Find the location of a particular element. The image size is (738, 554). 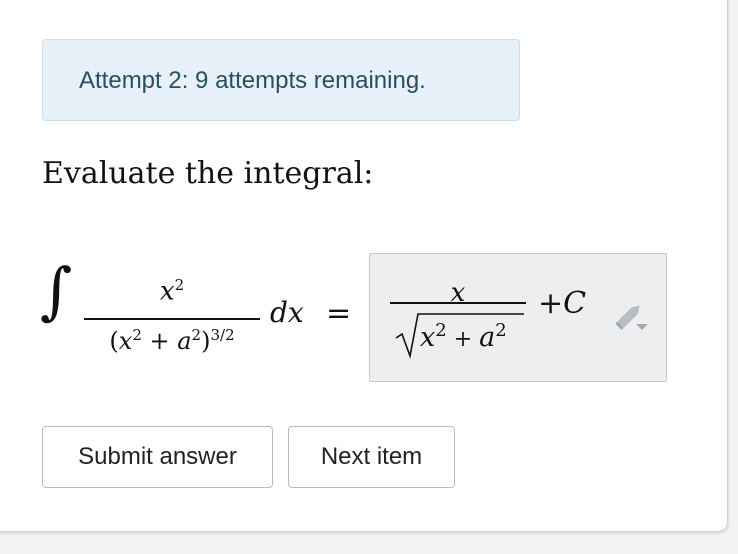

answer-input-box: x x2 + a2 +C is located at coordinates (518, 317).